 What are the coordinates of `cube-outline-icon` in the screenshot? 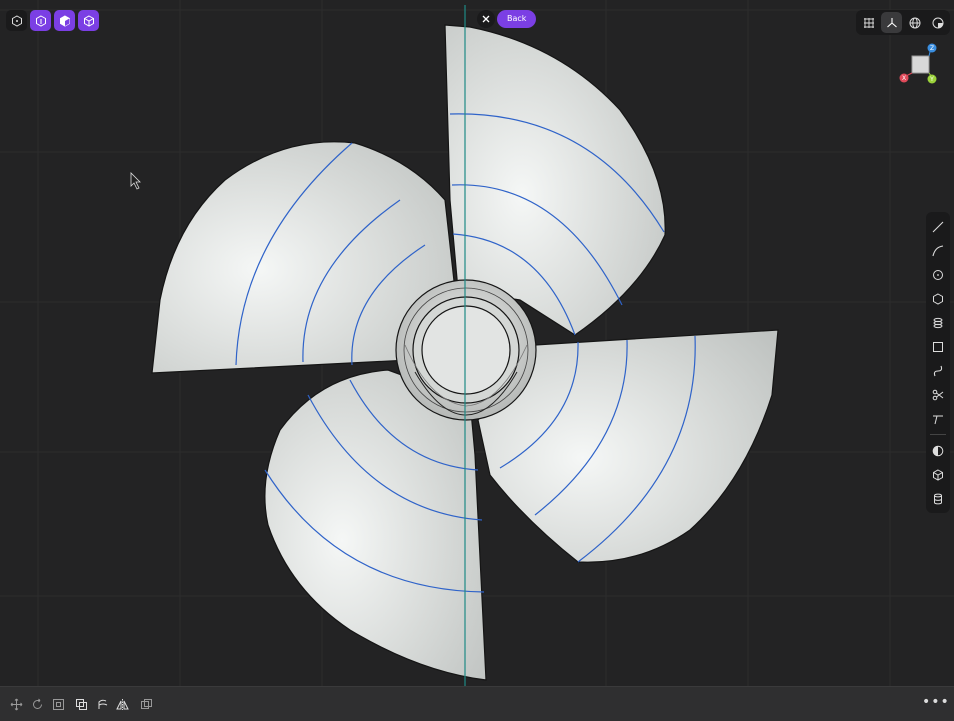 It's located at (88, 20).